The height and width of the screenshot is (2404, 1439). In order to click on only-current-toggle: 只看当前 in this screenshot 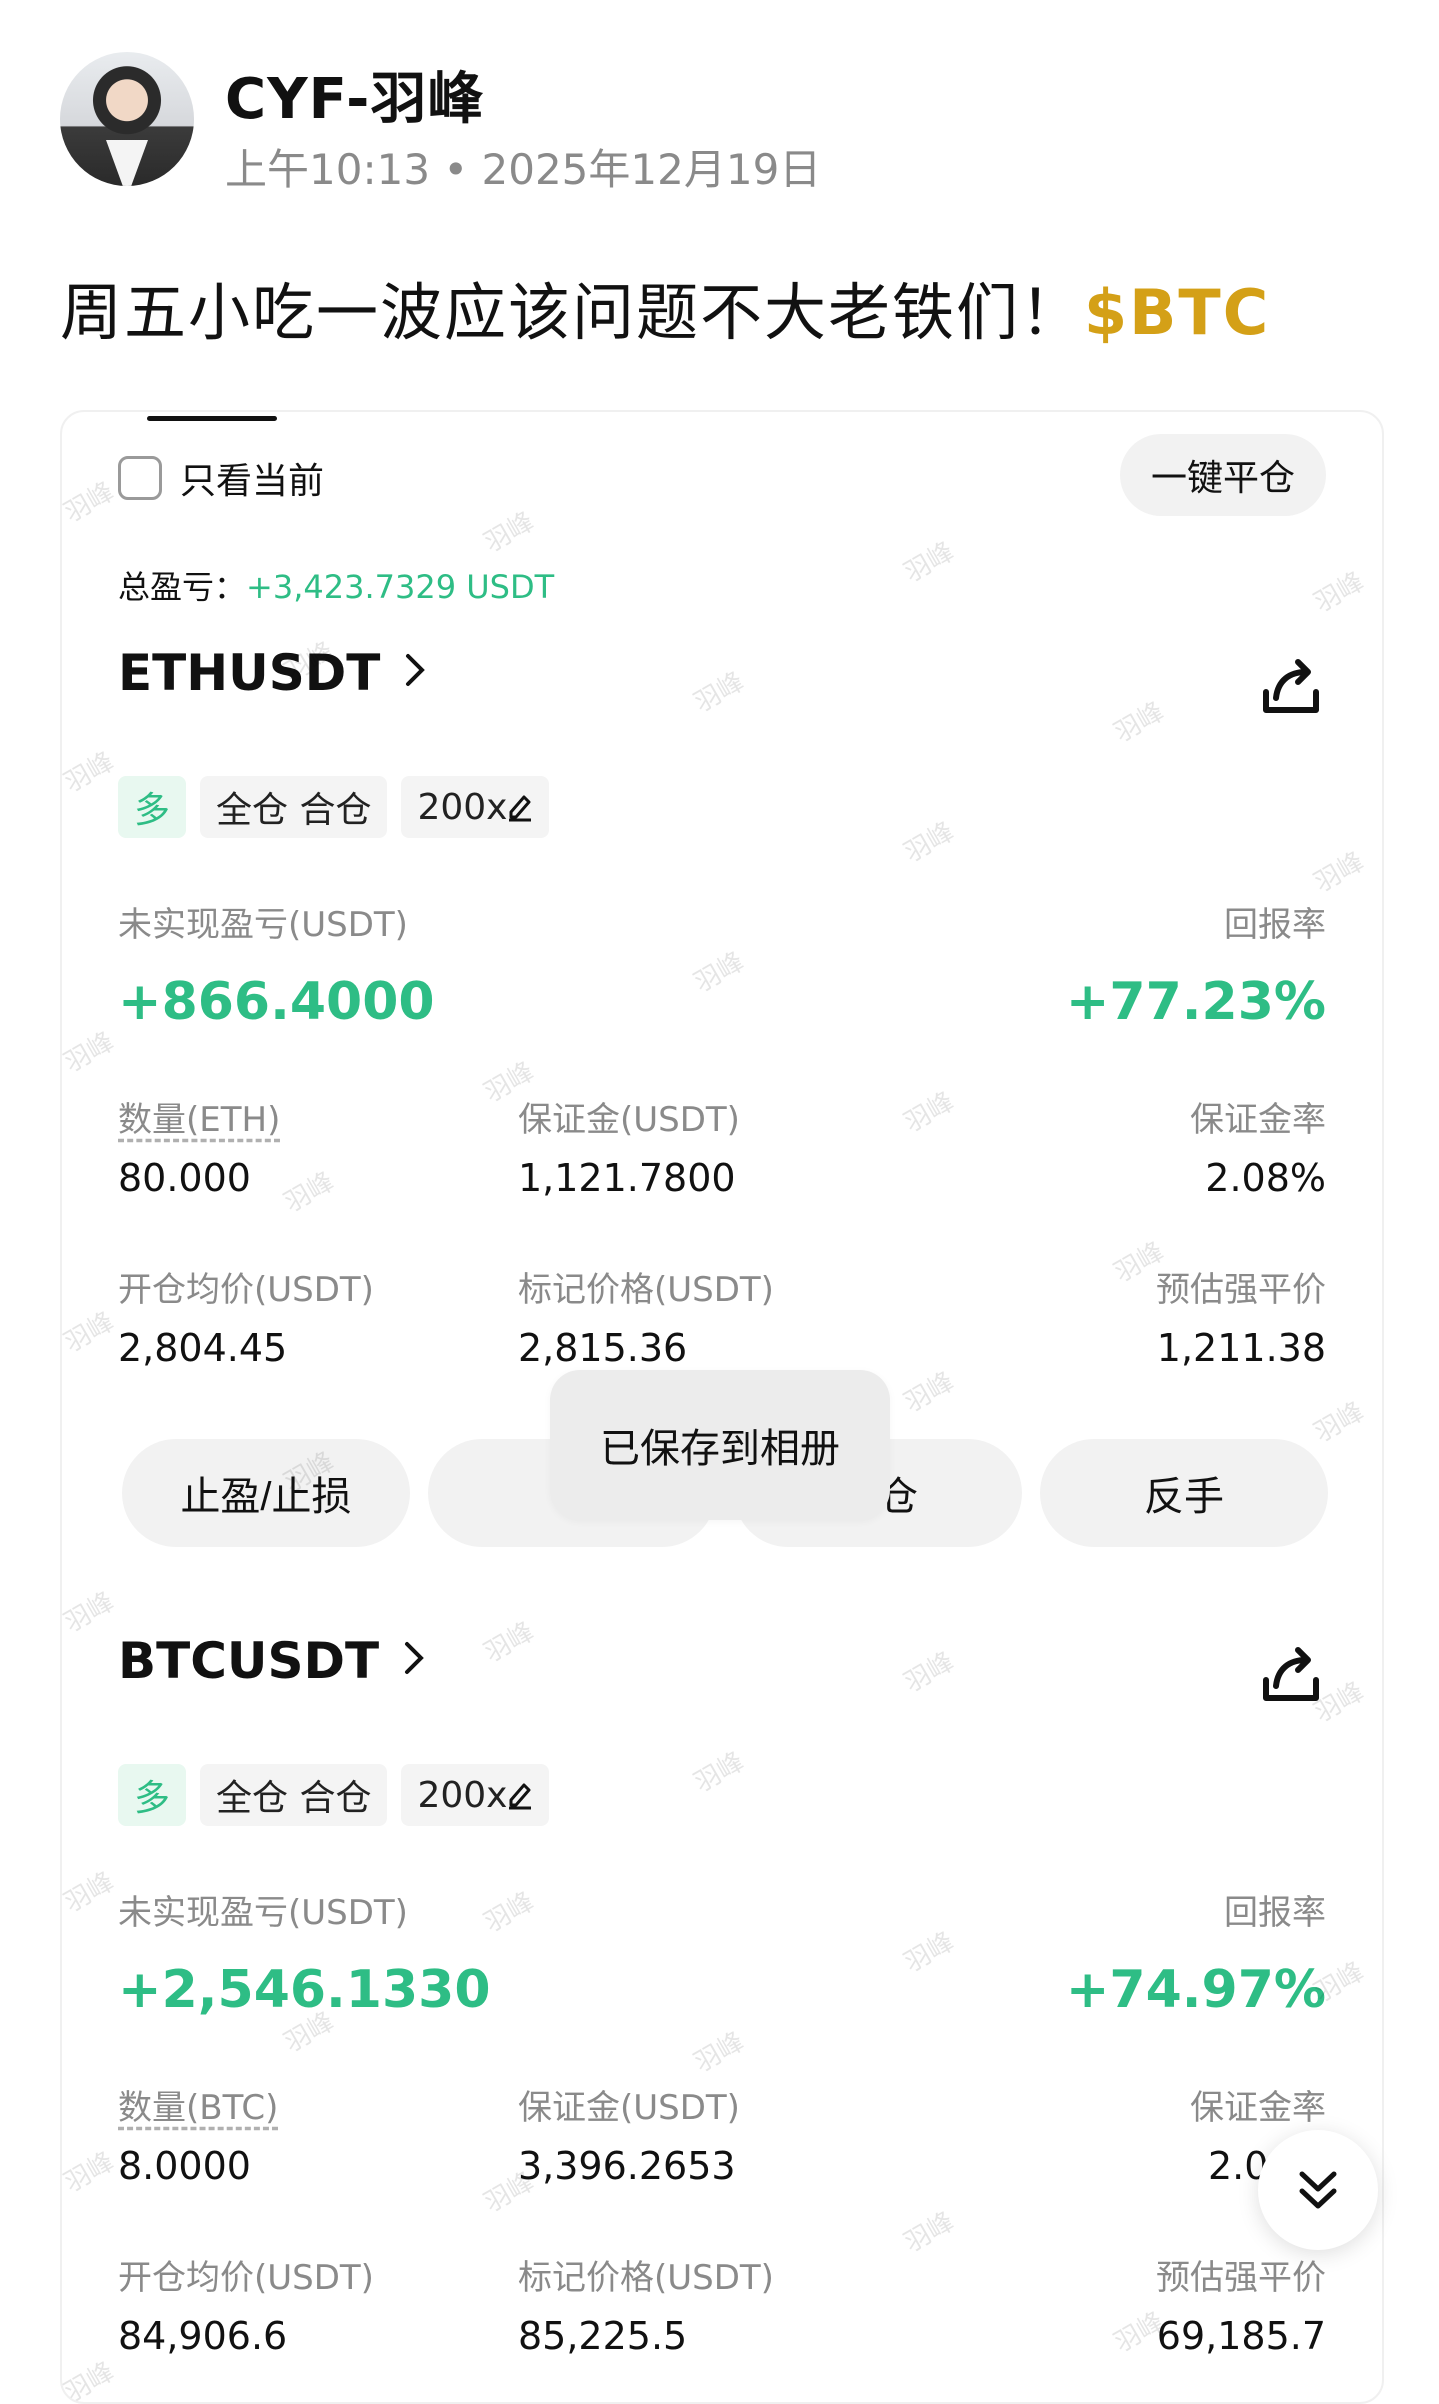, I will do `click(221, 478)`.